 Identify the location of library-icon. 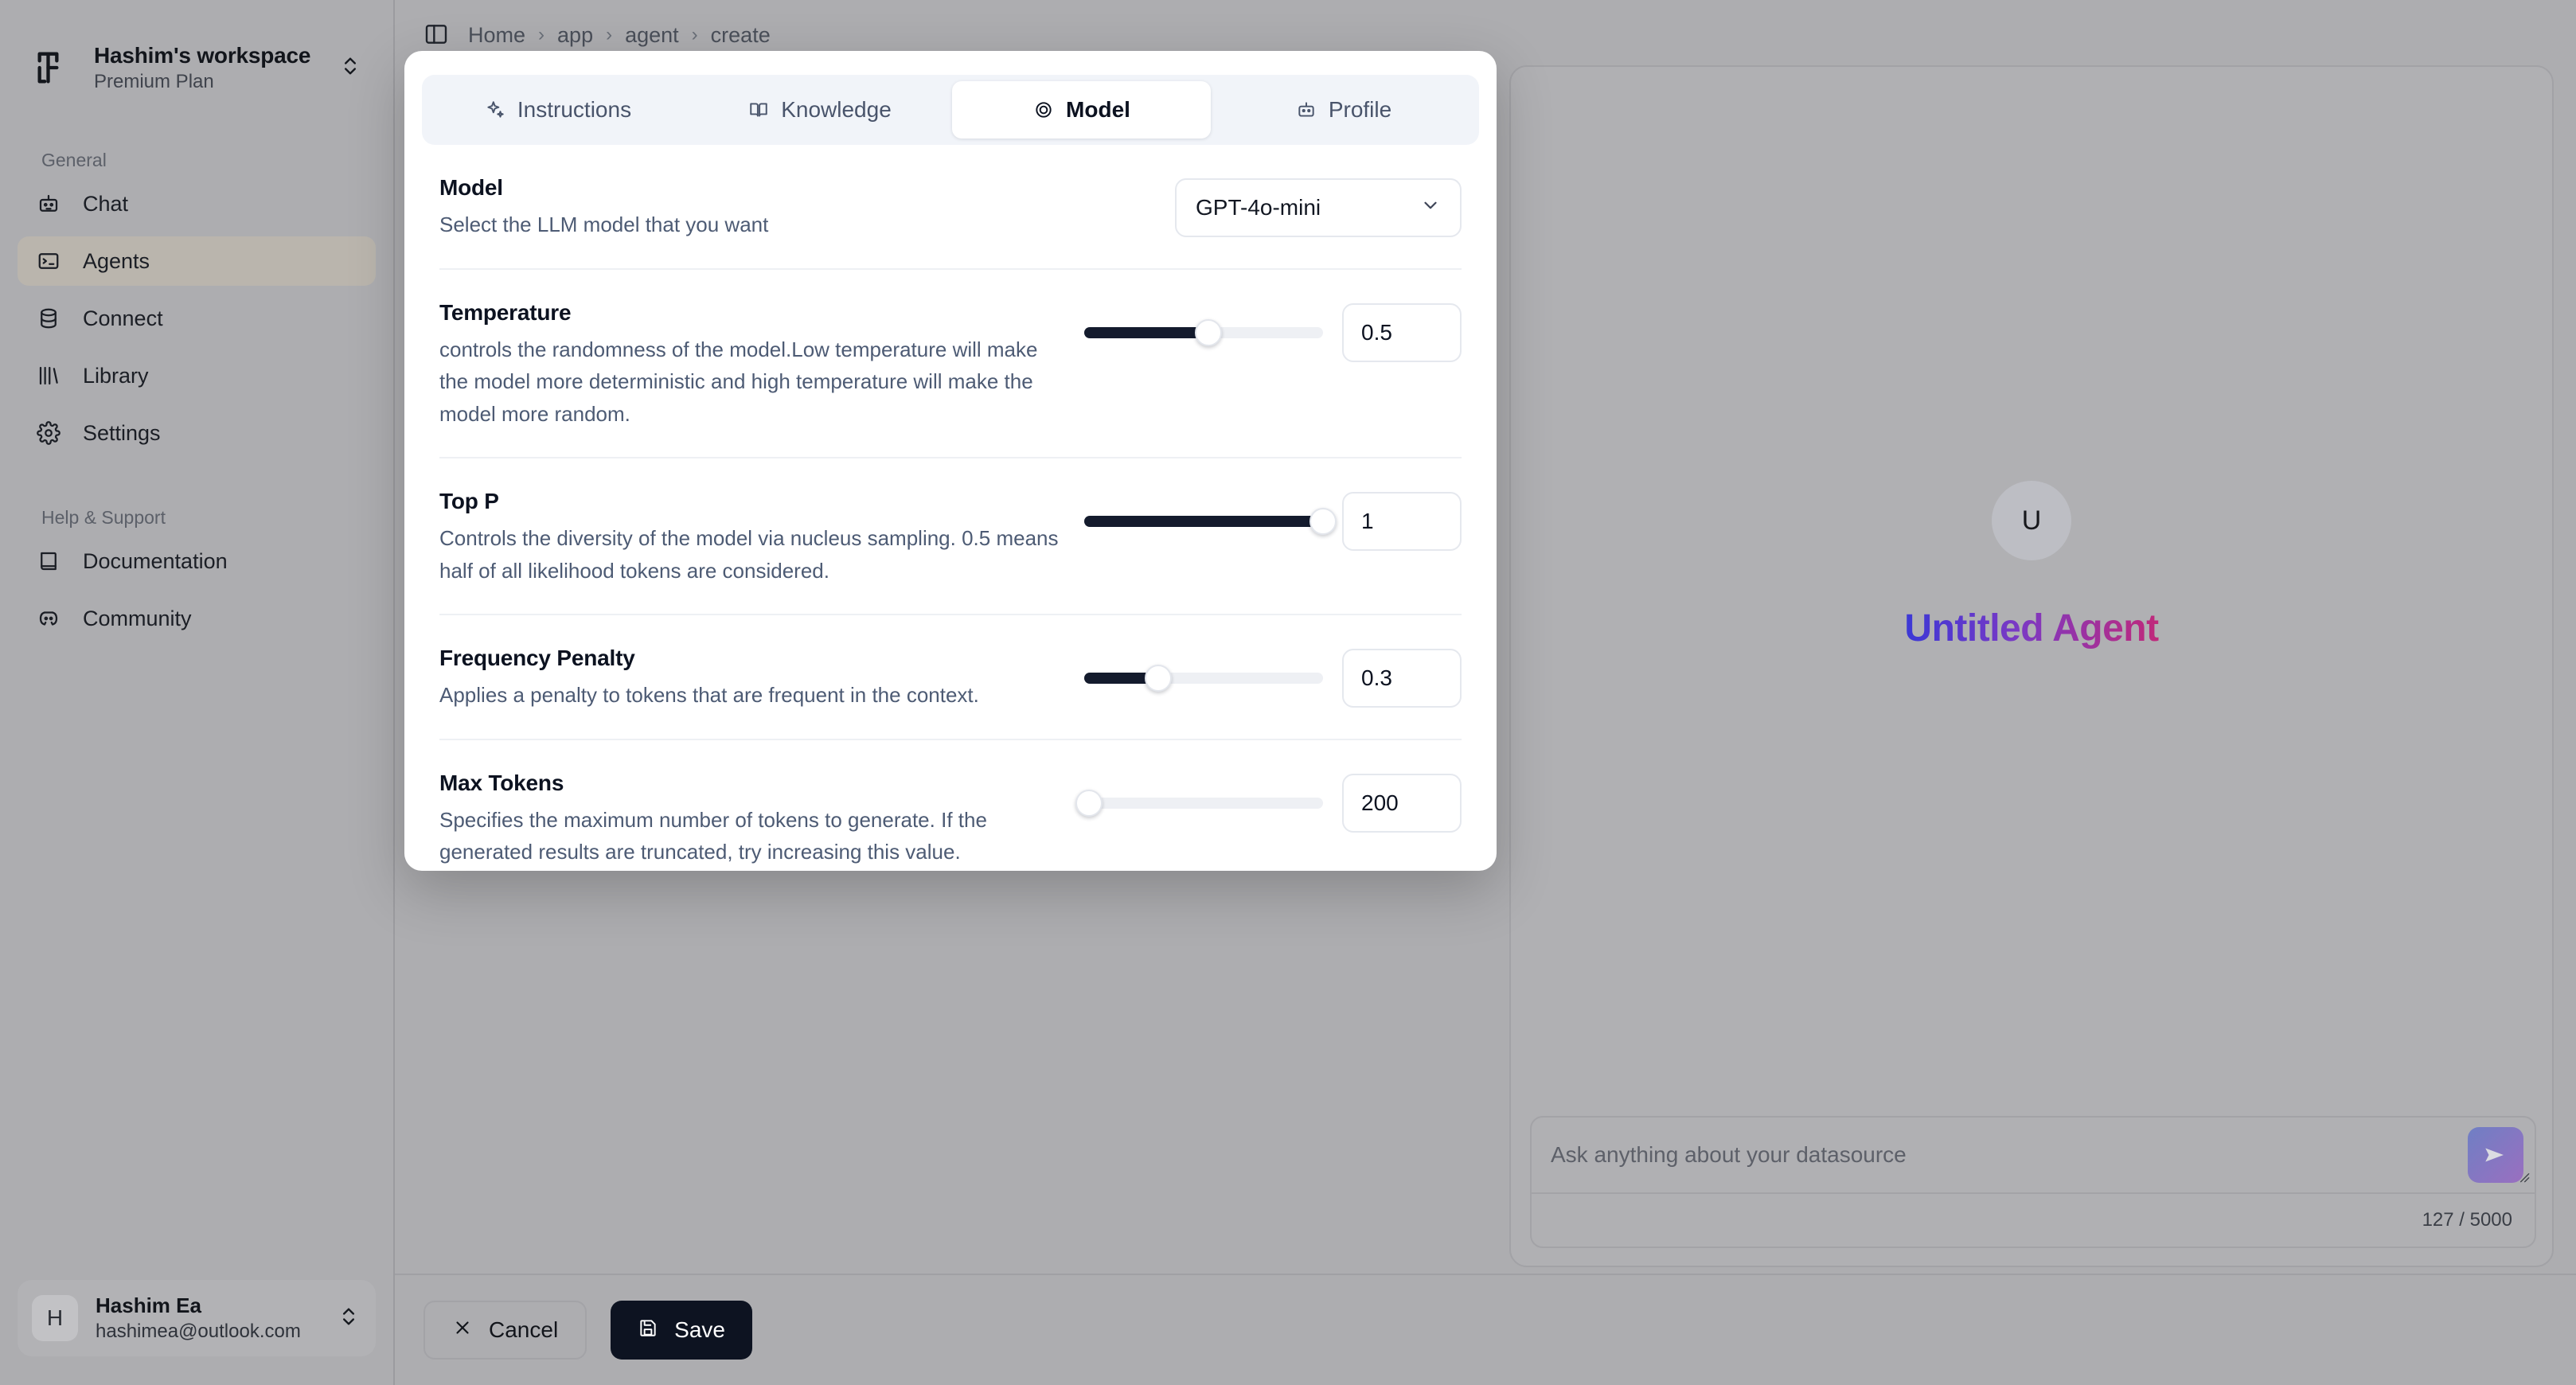
(48, 376).